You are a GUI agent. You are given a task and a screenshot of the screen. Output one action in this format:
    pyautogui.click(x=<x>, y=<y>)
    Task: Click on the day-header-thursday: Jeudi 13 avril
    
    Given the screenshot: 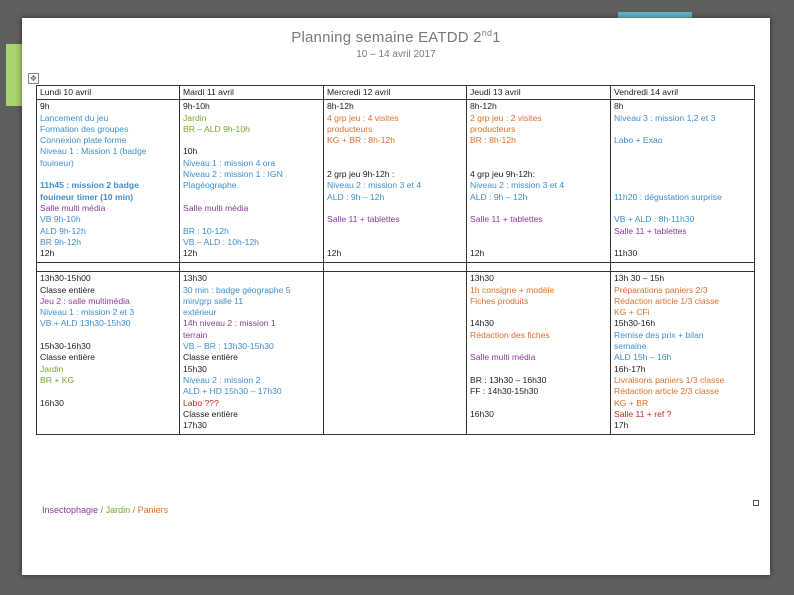 What is the action you would take?
    pyautogui.click(x=538, y=92)
    